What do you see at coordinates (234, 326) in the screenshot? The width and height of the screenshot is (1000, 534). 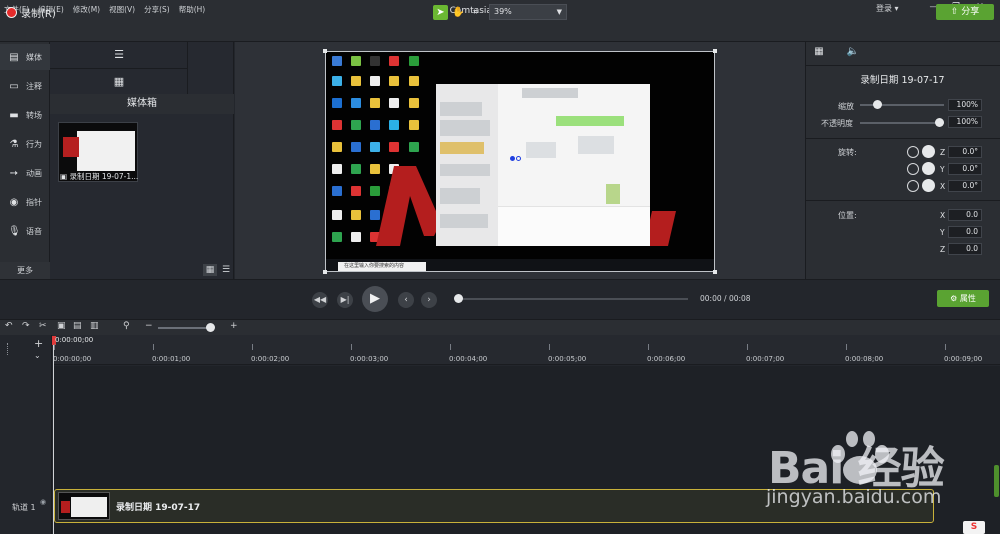 I see `zoom-in-icon: +` at bounding box center [234, 326].